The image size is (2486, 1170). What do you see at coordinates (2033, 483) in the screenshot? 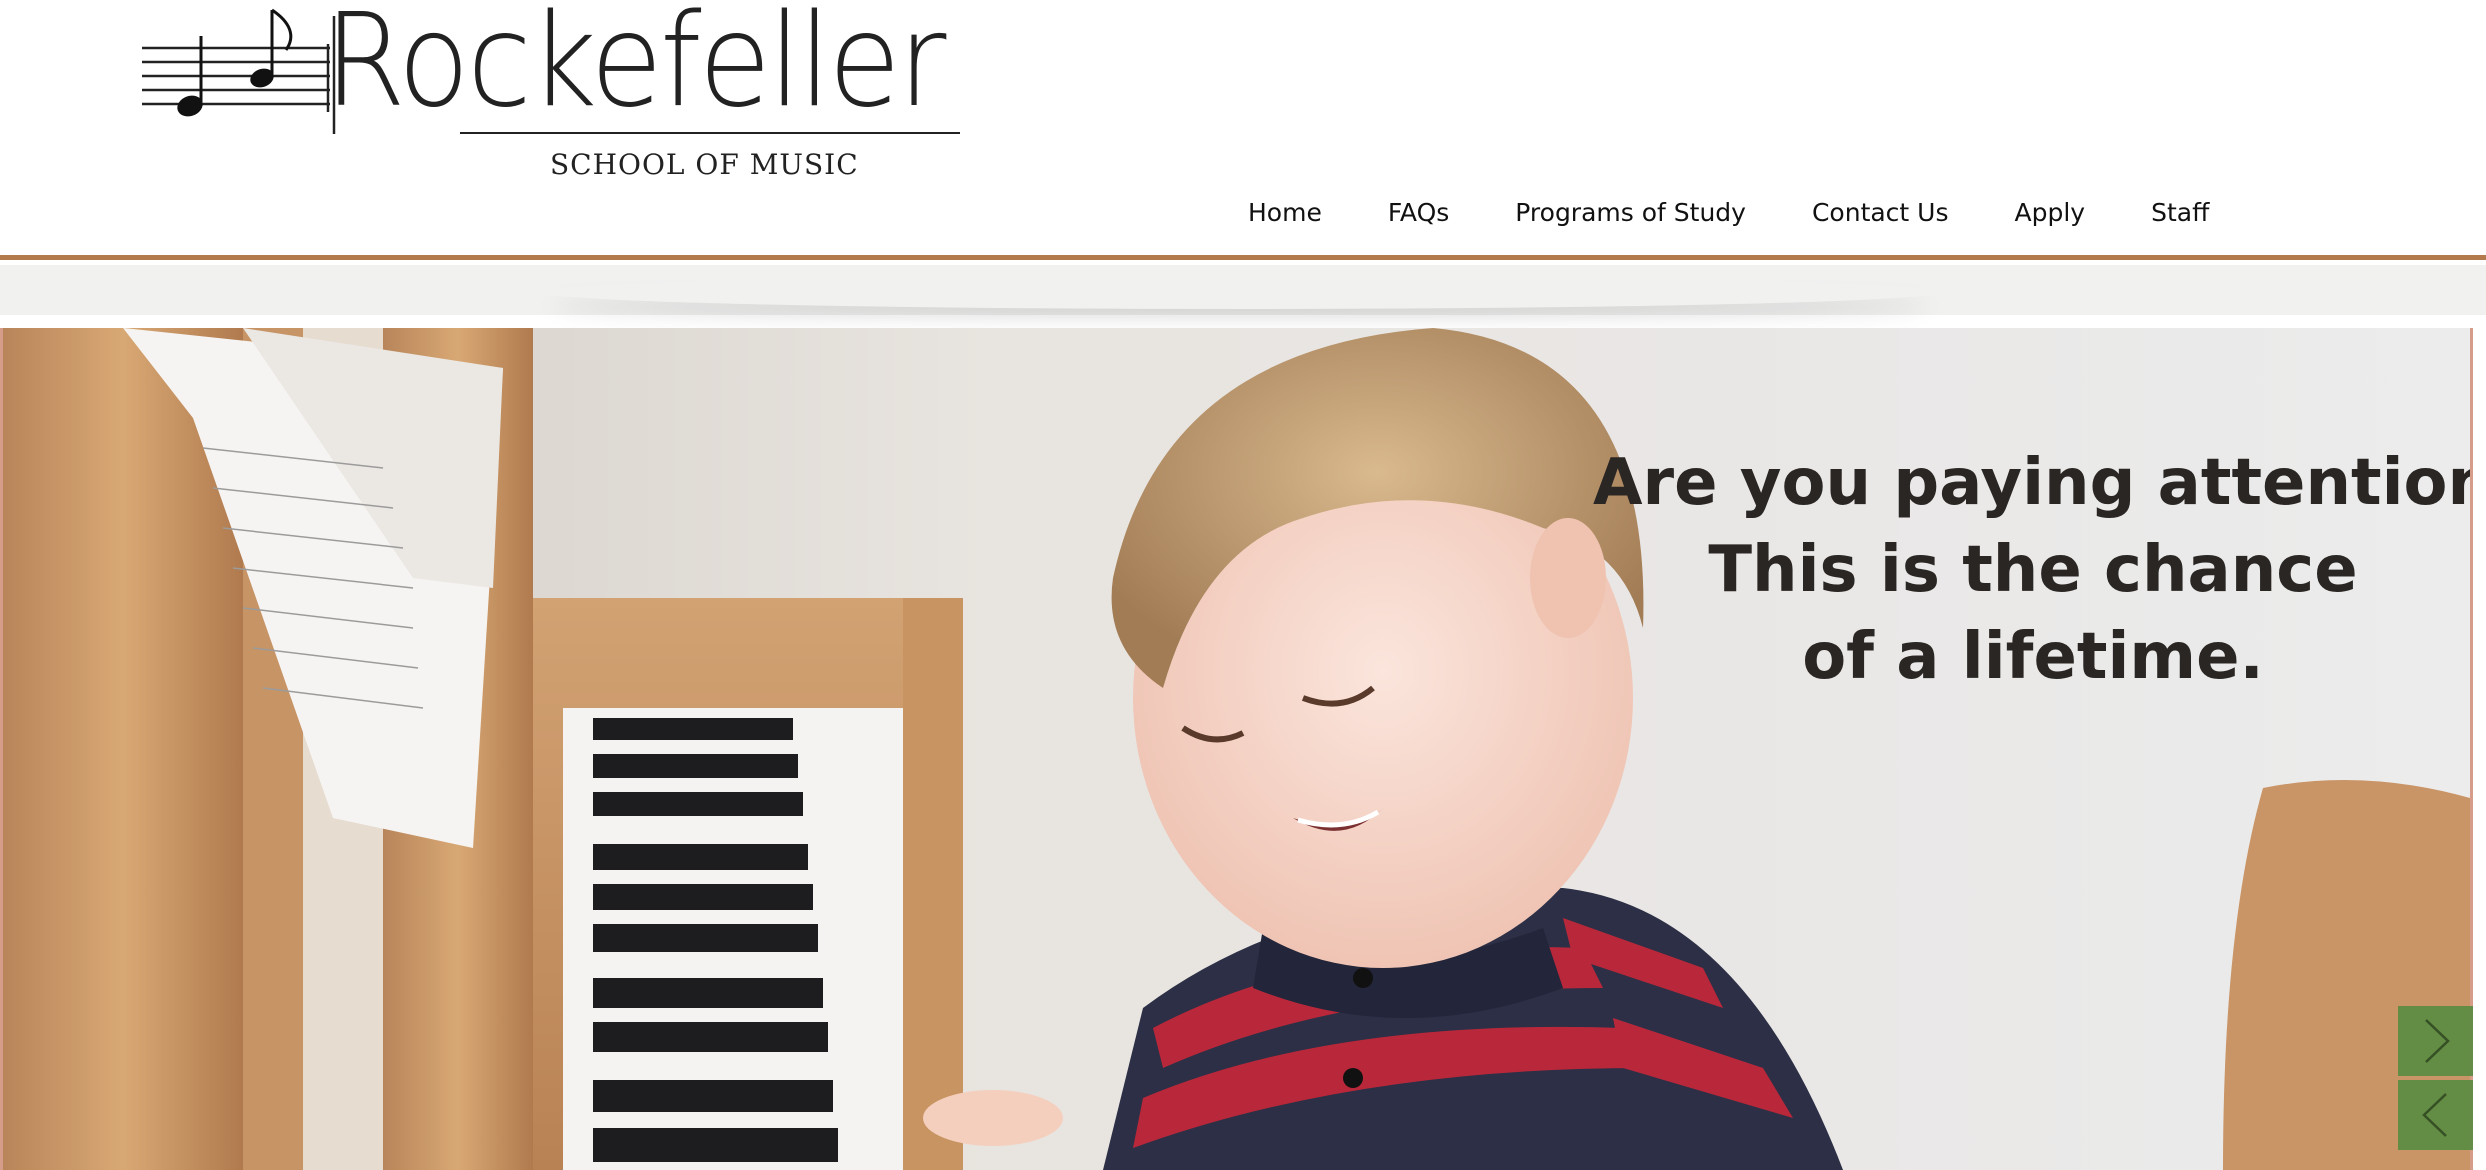
I see `hero-headline-line-1: Are you paying attention?` at bounding box center [2033, 483].